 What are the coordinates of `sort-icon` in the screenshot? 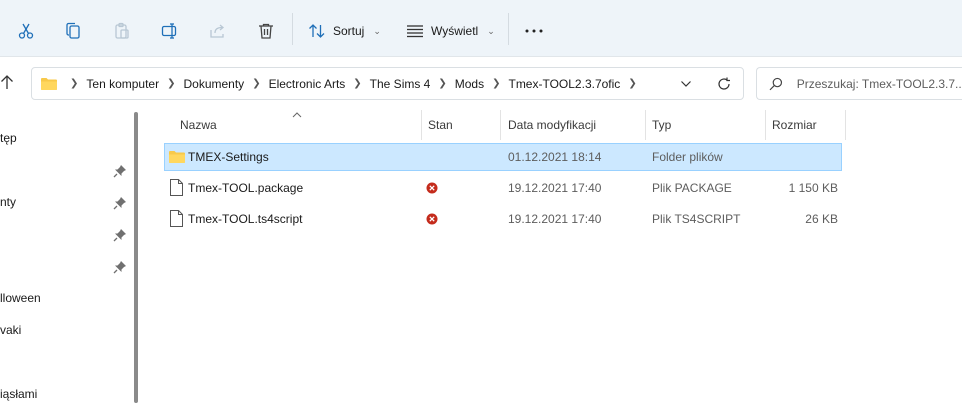 It's located at (317, 31).